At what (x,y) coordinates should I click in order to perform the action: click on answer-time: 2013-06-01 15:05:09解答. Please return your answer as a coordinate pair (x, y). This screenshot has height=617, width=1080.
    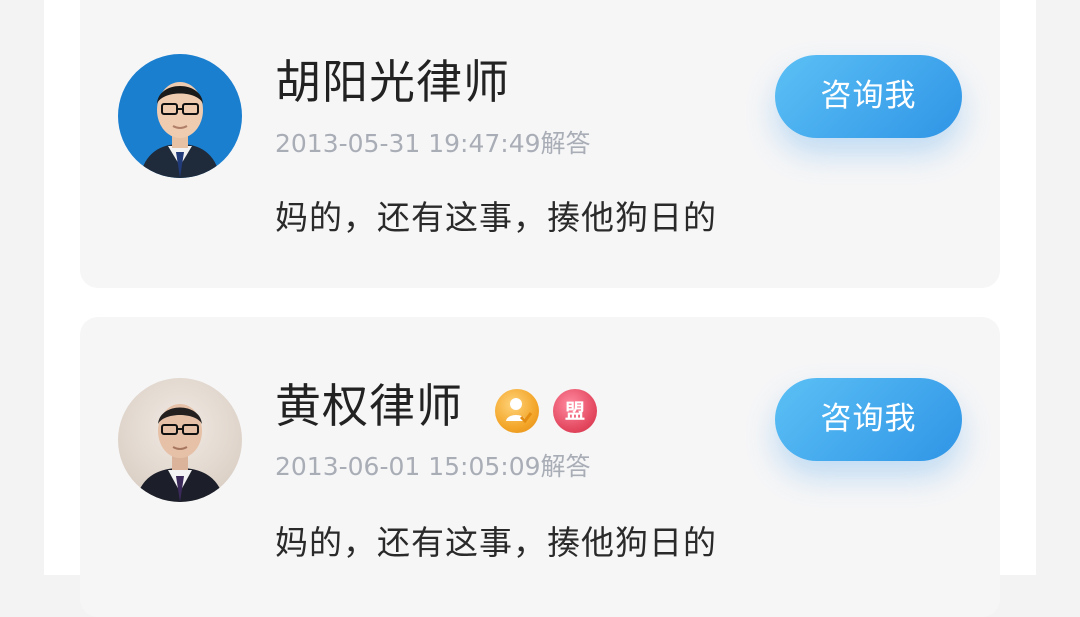
    Looking at the image, I should click on (433, 466).